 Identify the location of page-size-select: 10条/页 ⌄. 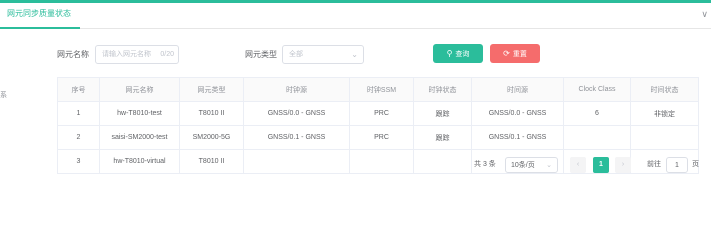
(531, 165).